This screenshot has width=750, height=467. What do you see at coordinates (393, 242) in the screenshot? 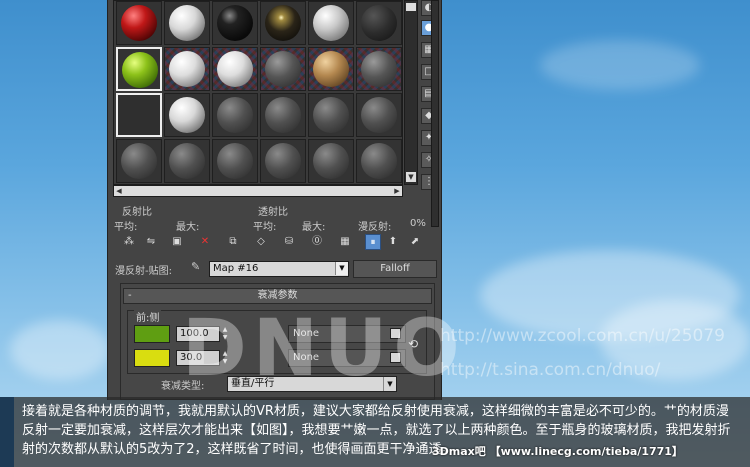
I see `go-to-parent-icon: ⬆` at bounding box center [393, 242].